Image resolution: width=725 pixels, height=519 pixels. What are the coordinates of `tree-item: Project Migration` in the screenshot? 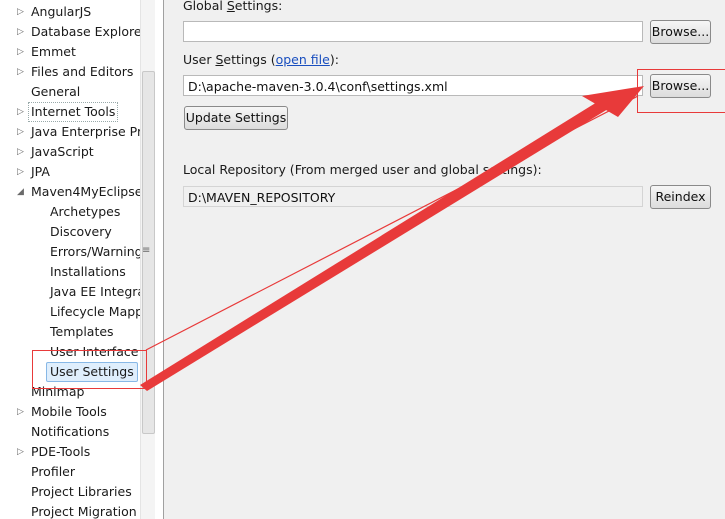 It's located at (70, 510).